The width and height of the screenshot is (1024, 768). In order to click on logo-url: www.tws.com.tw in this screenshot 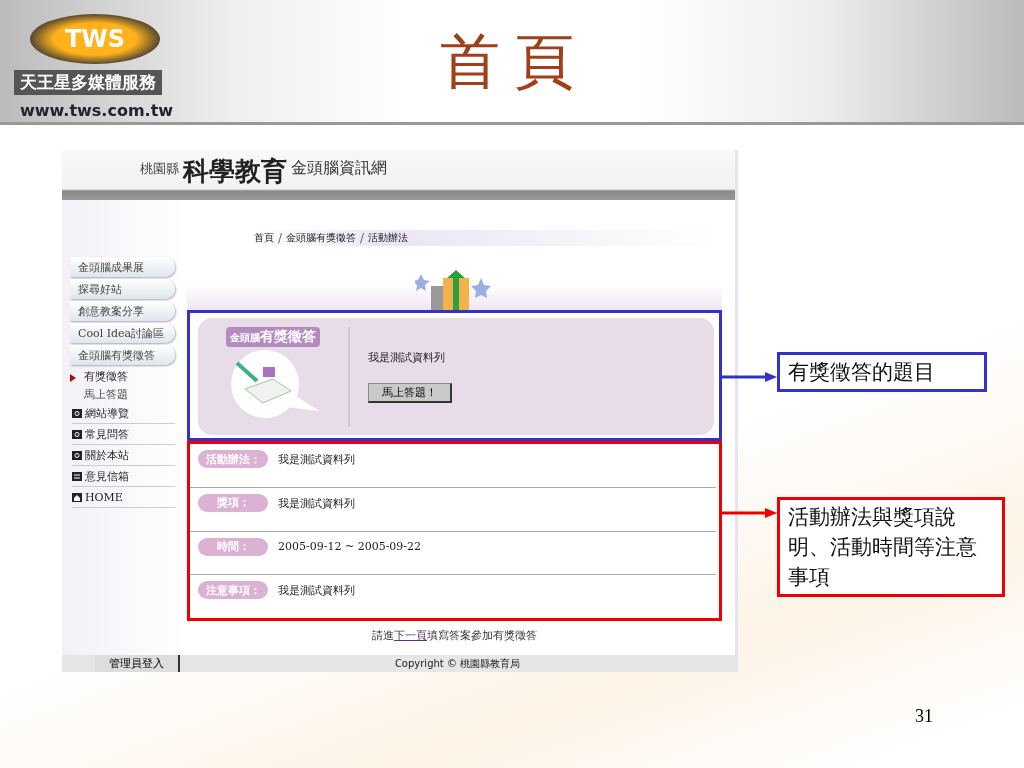, I will do `click(96, 110)`.